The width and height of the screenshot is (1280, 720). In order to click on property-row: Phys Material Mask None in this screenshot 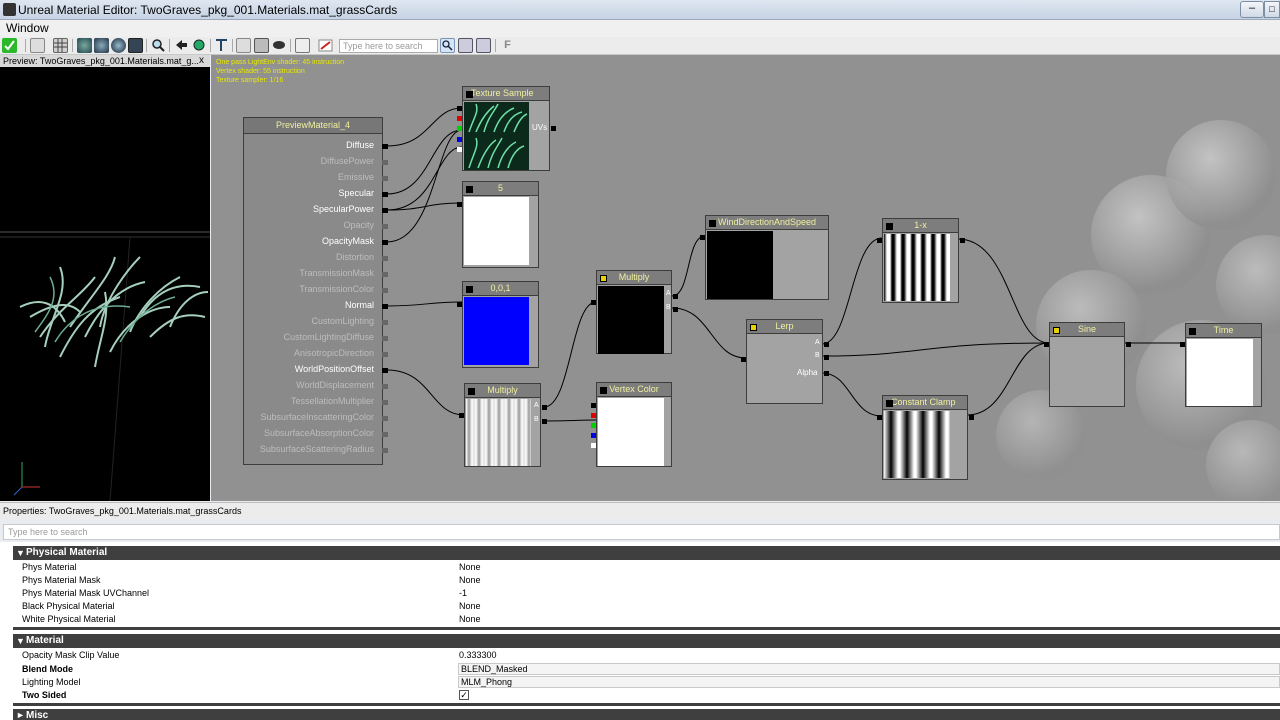, I will do `click(646, 580)`.